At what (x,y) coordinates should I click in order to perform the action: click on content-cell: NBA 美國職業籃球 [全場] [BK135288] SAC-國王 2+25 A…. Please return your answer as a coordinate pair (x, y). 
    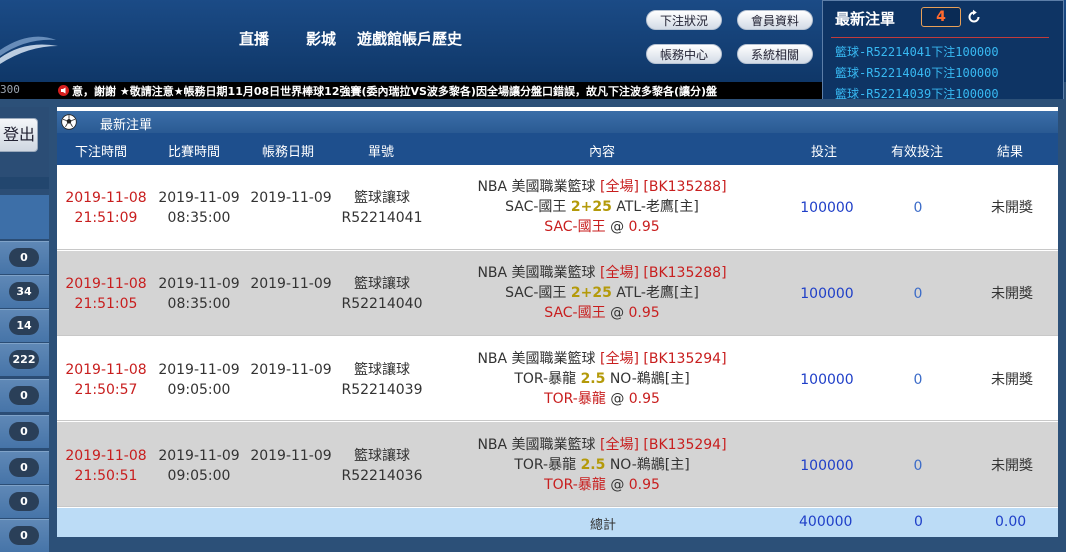
    Looking at the image, I should click on (602, 293).